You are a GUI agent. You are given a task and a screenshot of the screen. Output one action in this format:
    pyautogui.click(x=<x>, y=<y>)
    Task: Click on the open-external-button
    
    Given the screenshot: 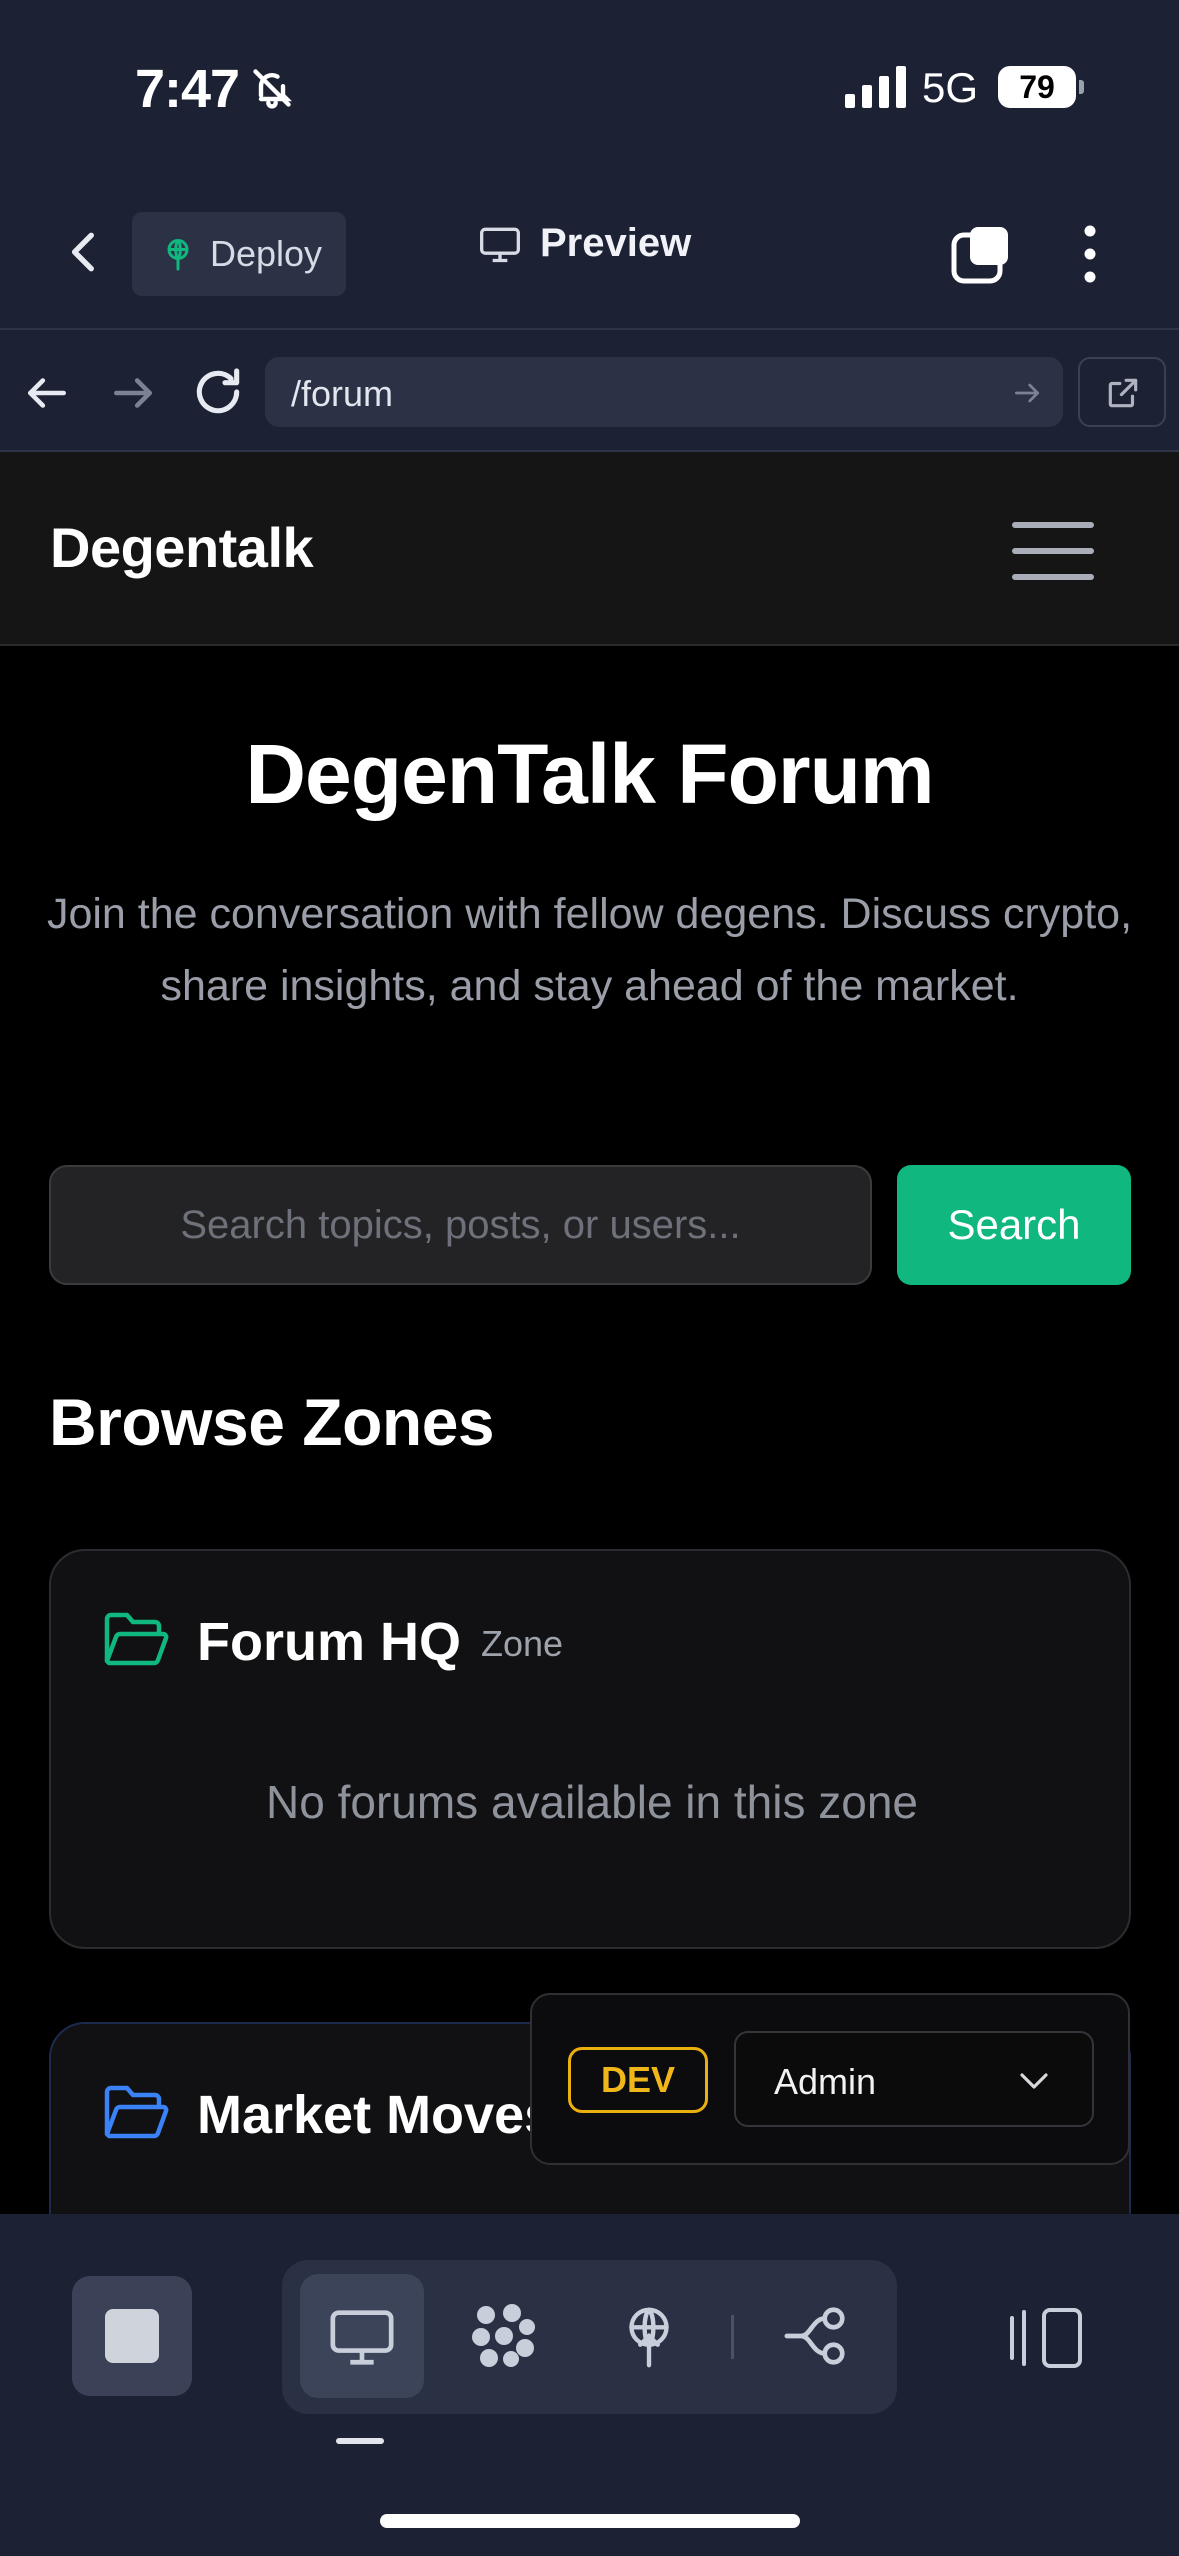 What is the action you would take?
    pyautogui.click(x=1122, y=392)
    